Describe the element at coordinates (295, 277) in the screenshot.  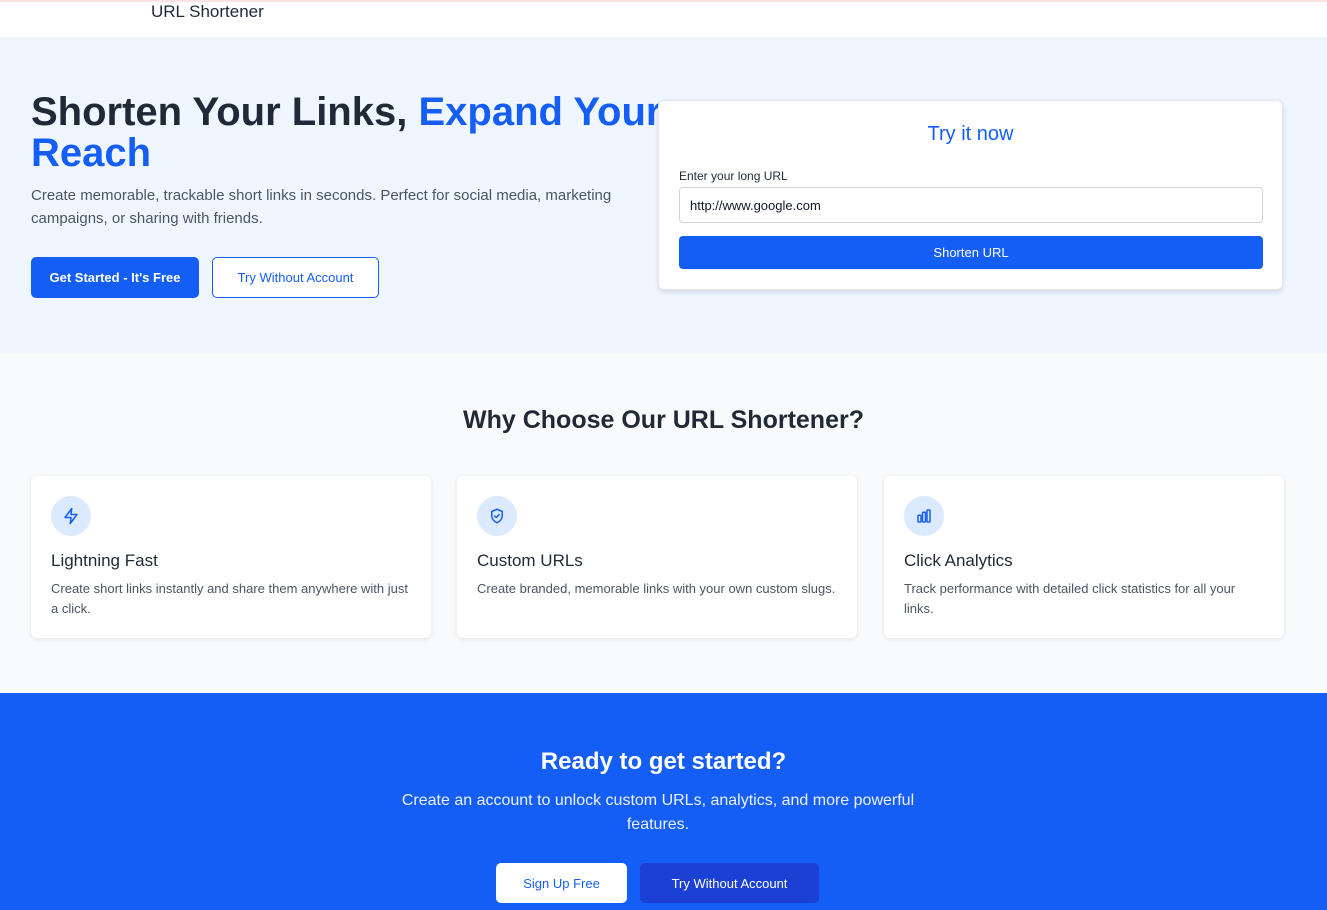
I see `try-without-account-button: Try Without Account` at that location.